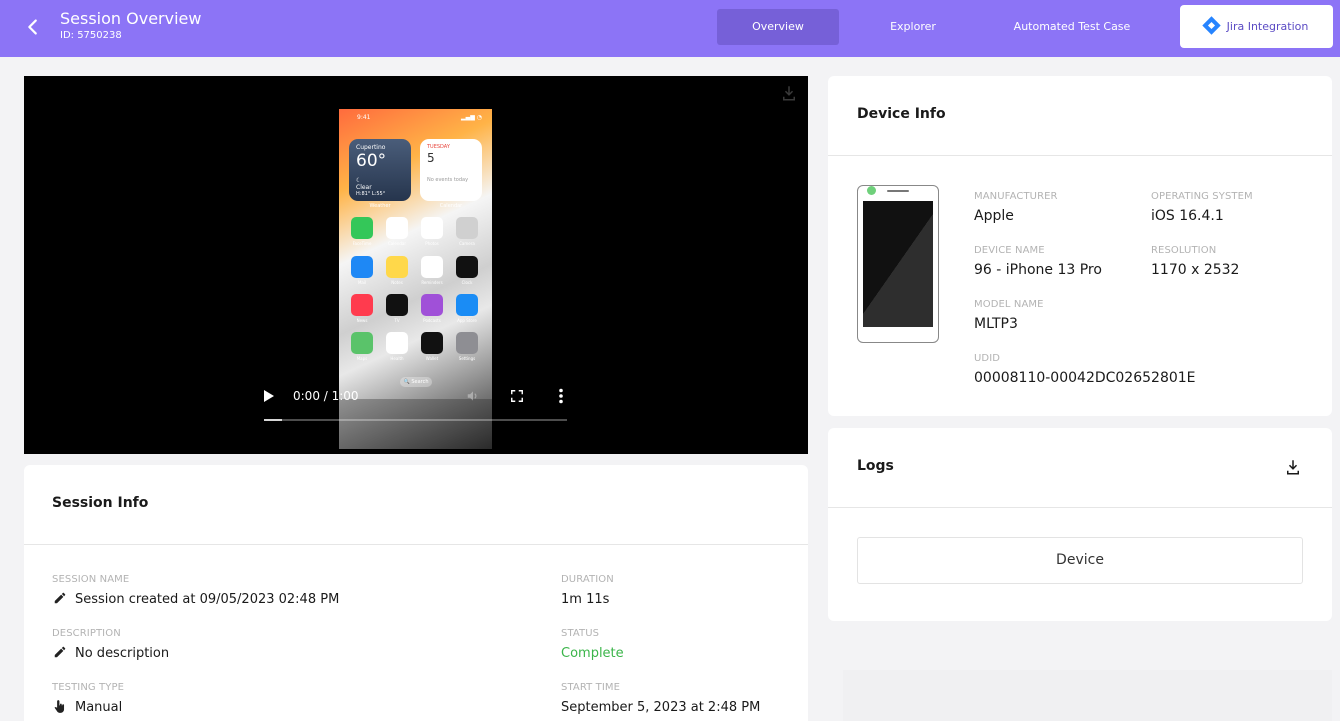  What do you see at coordinates (362, 243) in the screenshot?
I see `app-label: FaceTime` at bounding box center [362, 243].